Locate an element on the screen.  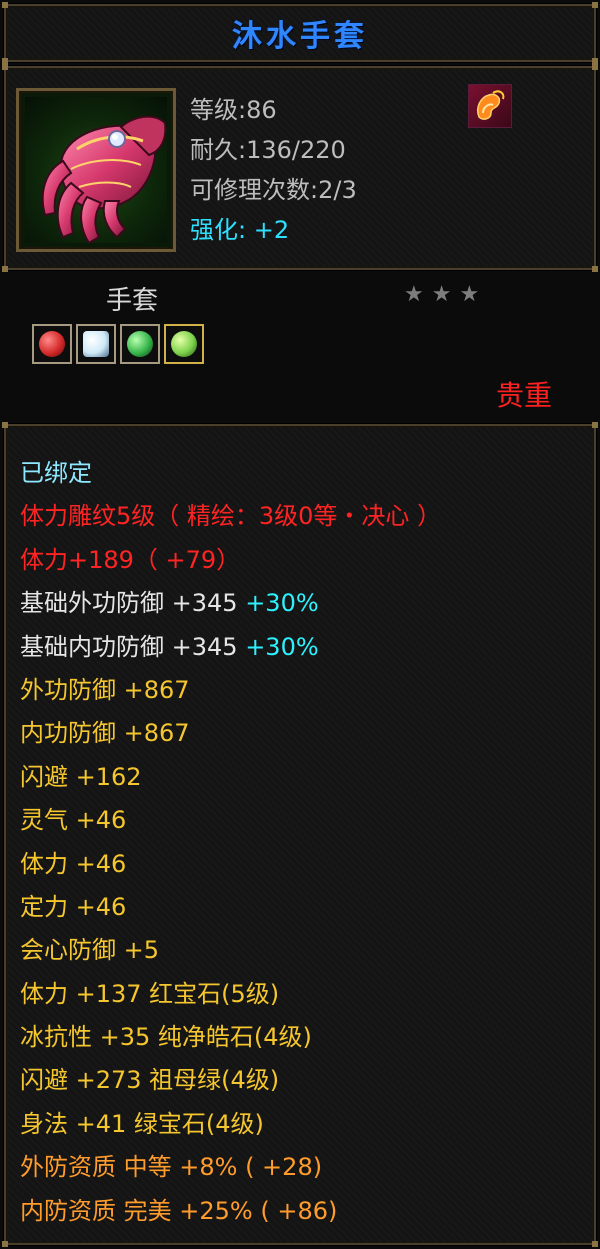
gauntlet-icon is located at coordinates (96, 170).